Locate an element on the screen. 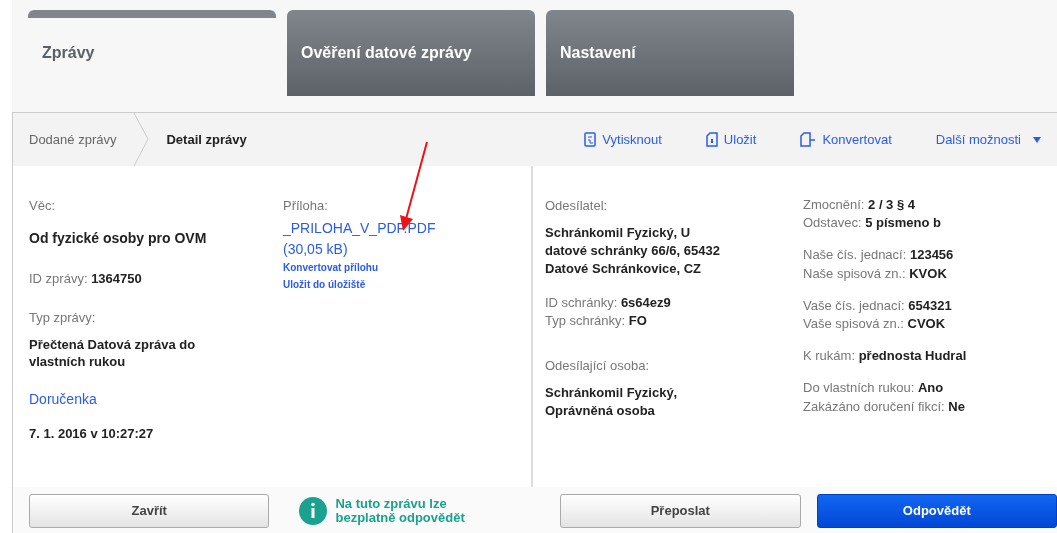 Image resolution: width=1057 pixels, height=533 pixels. field-value: KVOK is located at coordinates (928, 273).